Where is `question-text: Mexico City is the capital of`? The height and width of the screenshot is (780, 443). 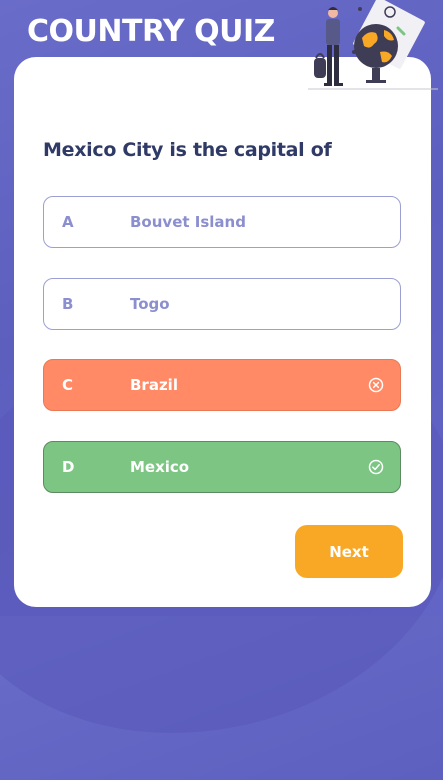
question-text: Mexico City is the capital of is located at coordinates (187, 150).